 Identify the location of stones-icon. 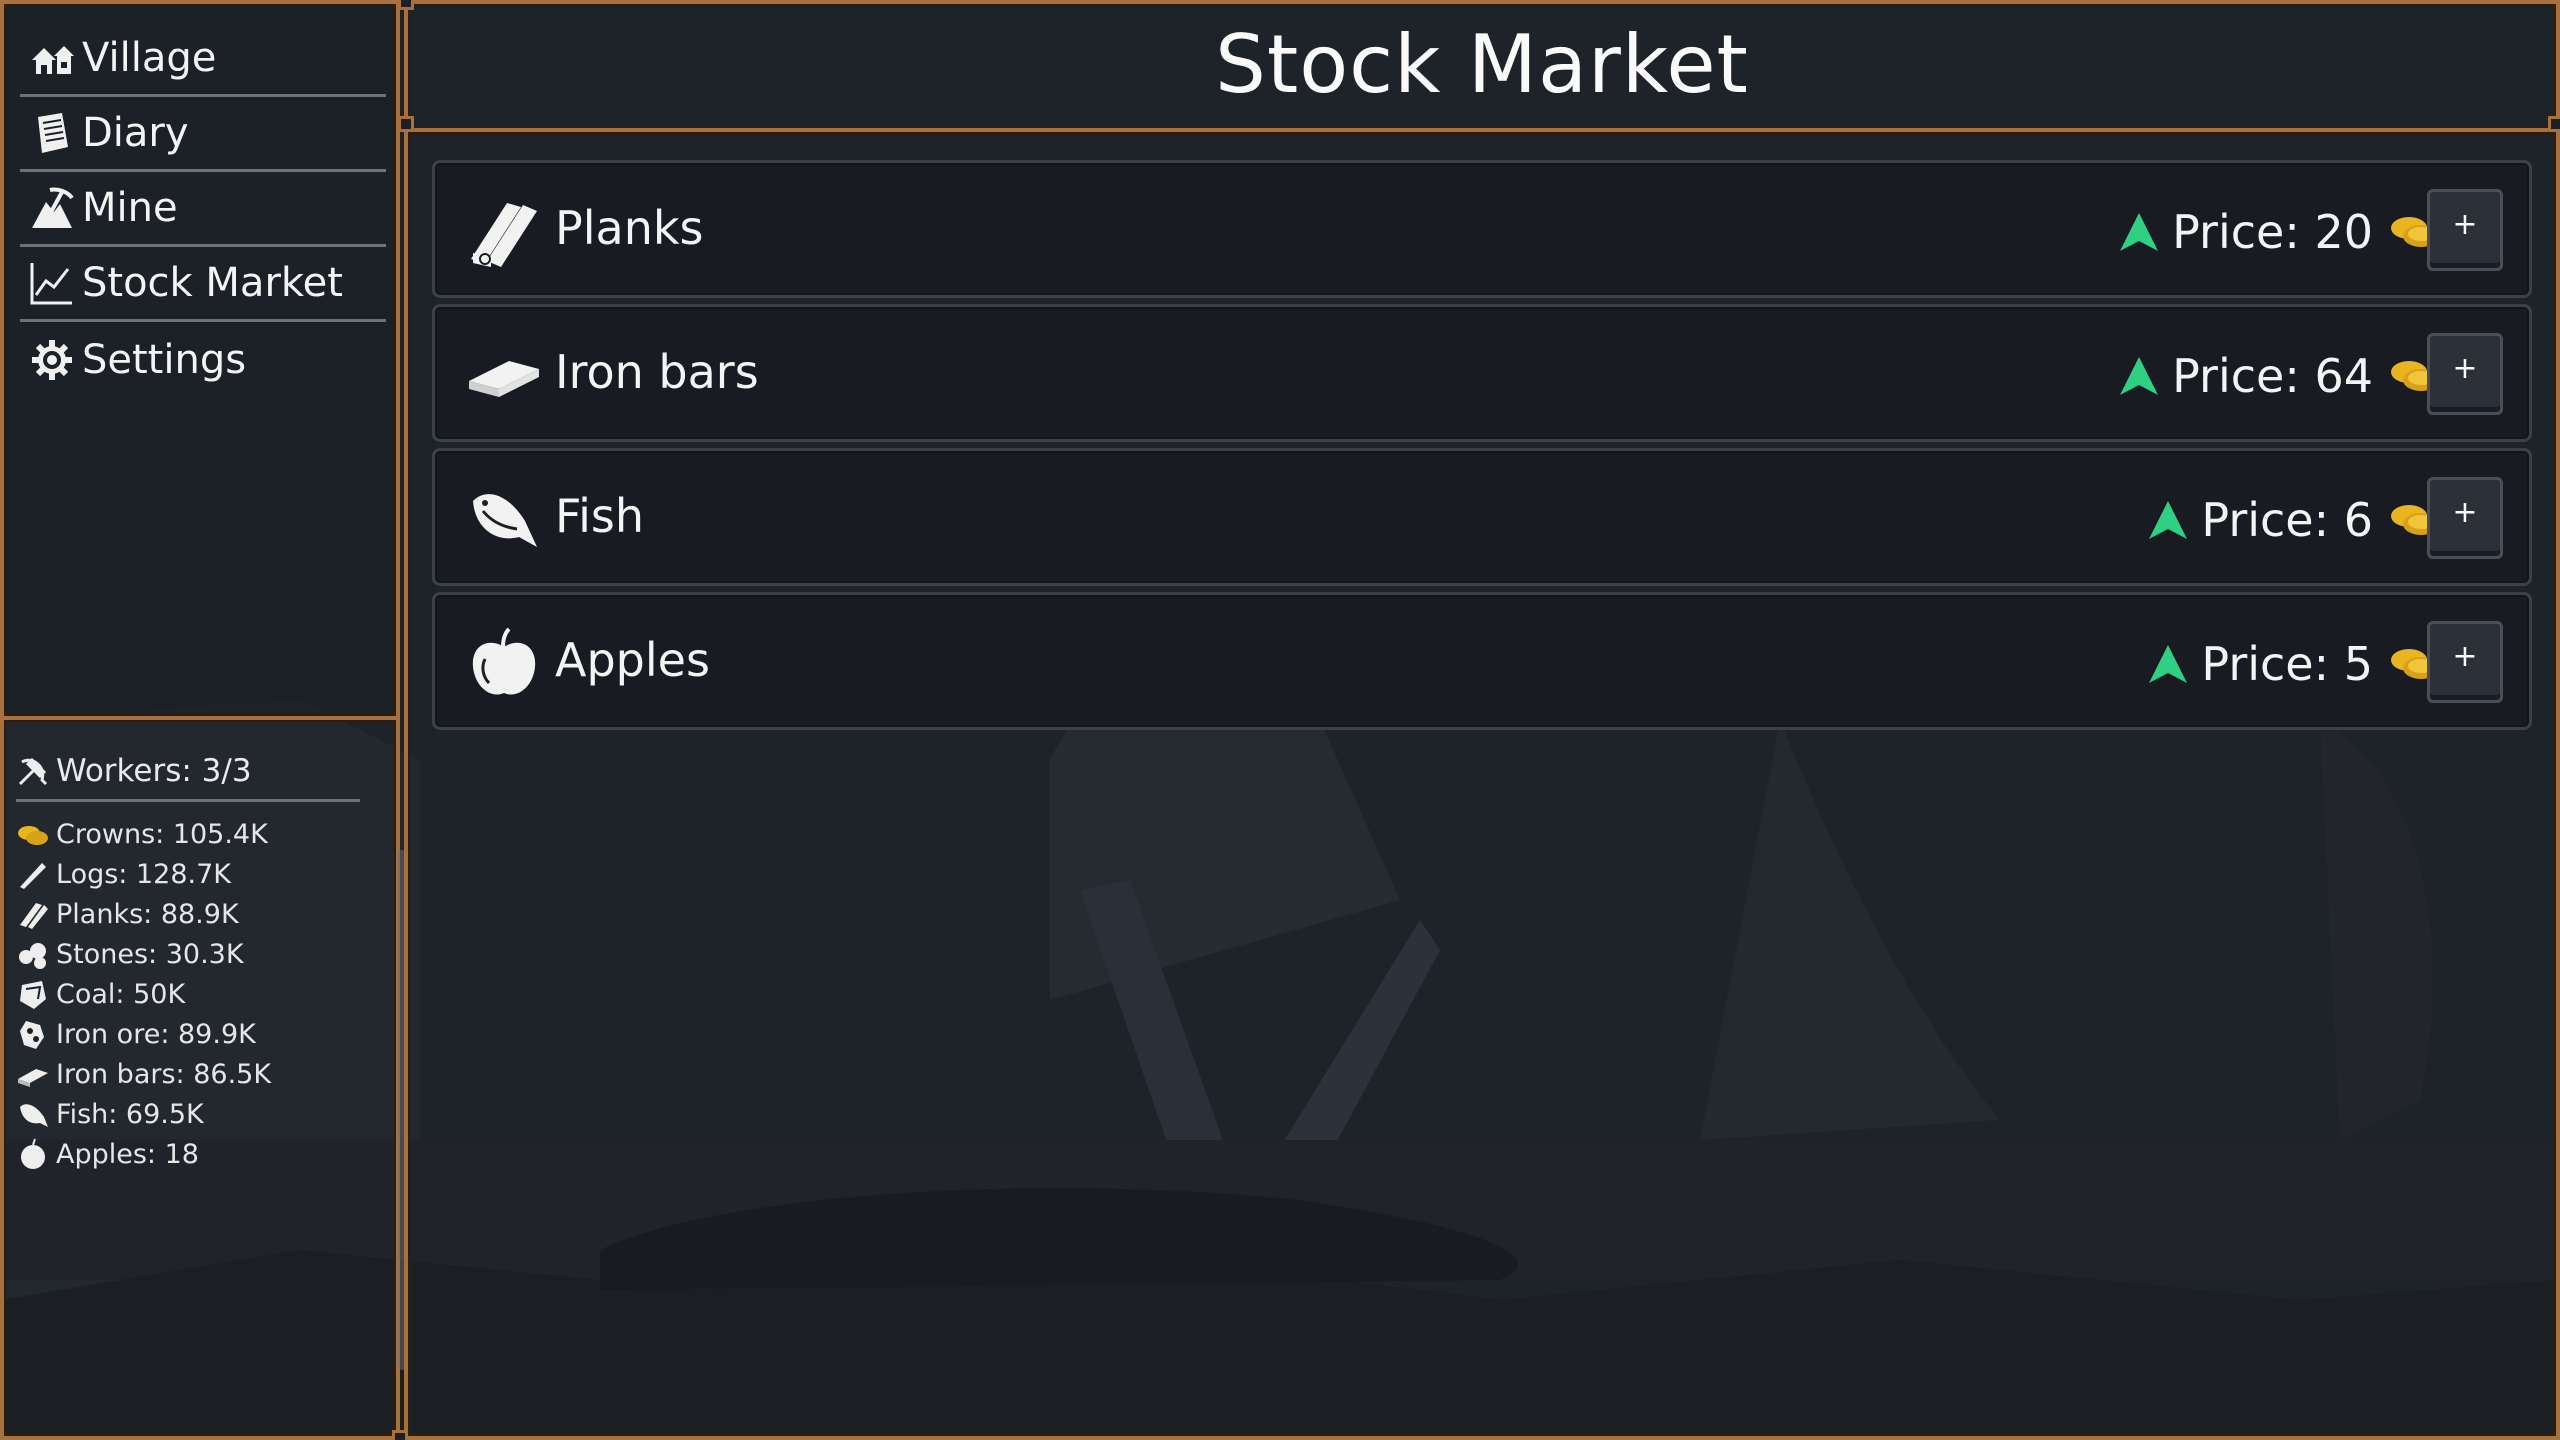
(33, 954).